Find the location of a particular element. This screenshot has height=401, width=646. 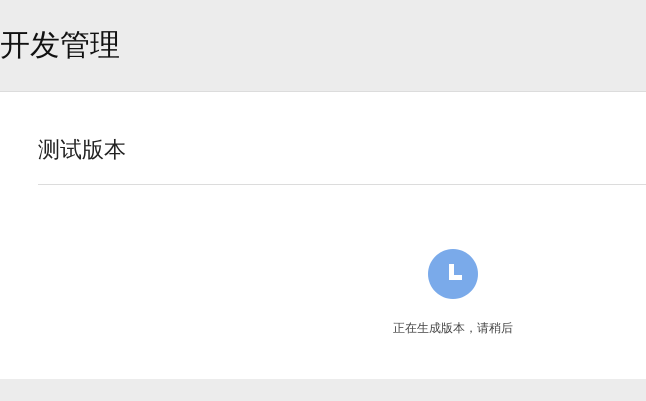

page-title: 开发管理 is located at coordinates (60, 46).